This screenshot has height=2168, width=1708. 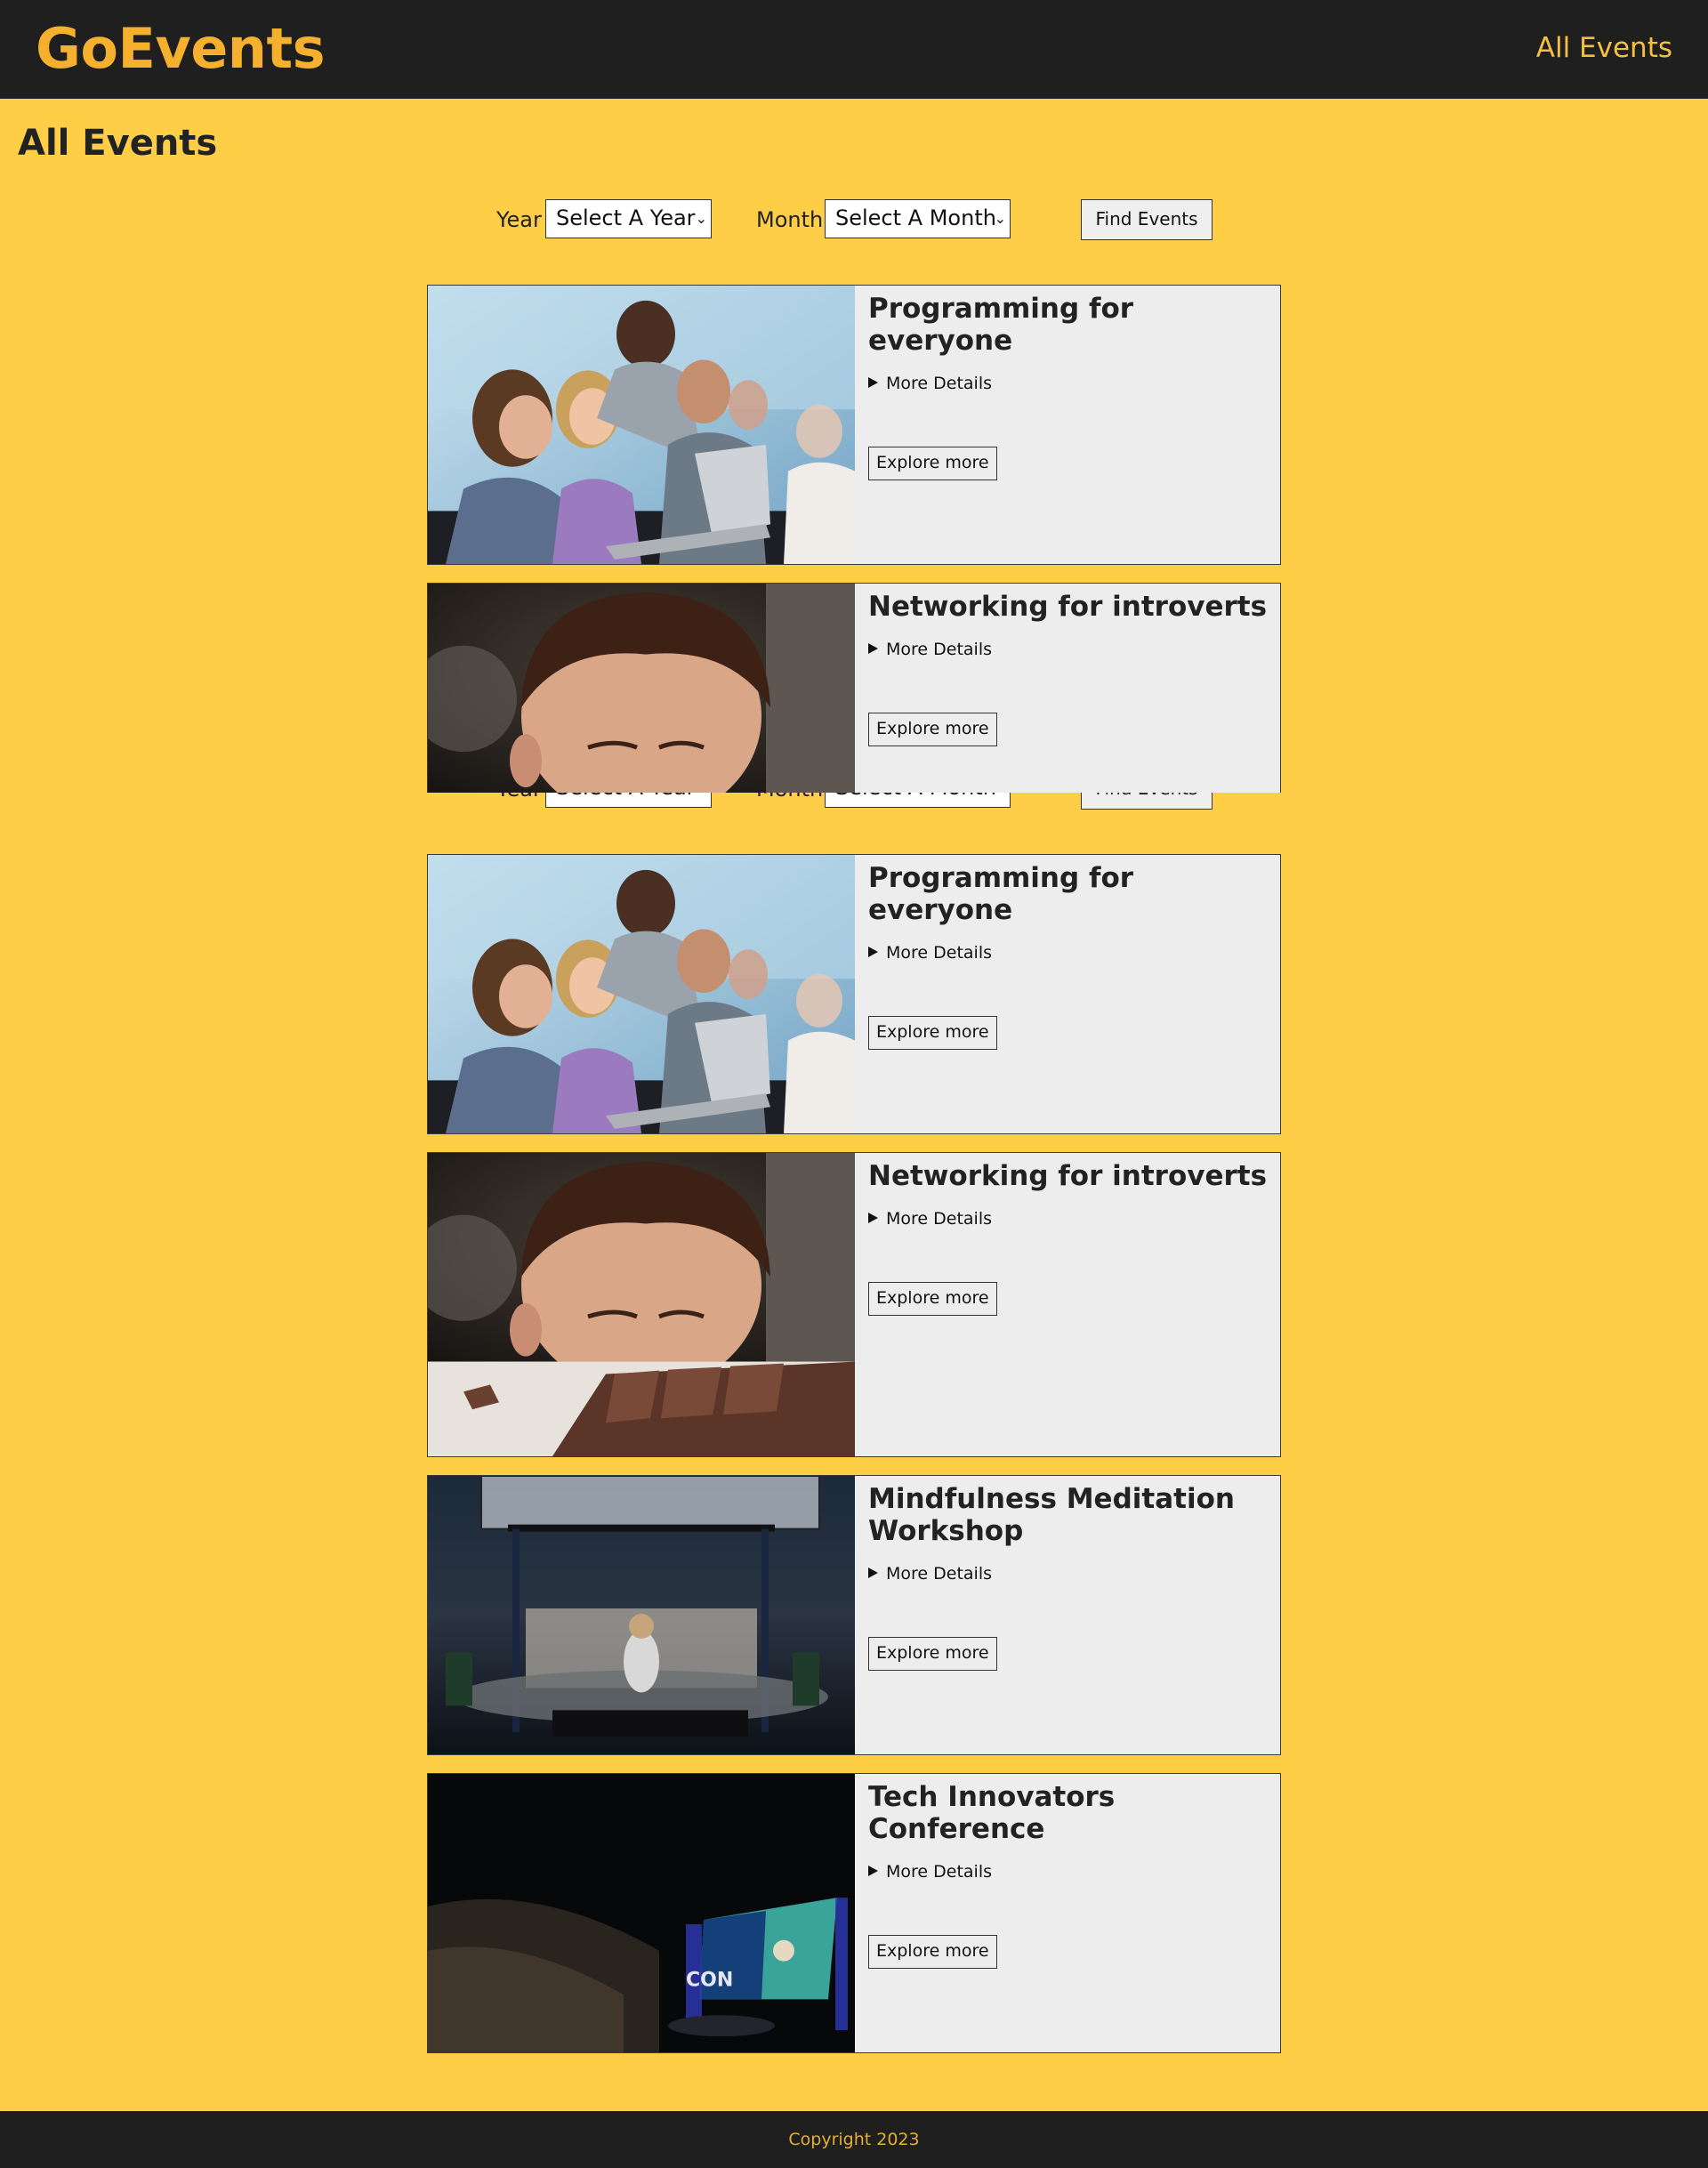 I want to click on boy-looking-down-photo, so click(x=641, y=689).